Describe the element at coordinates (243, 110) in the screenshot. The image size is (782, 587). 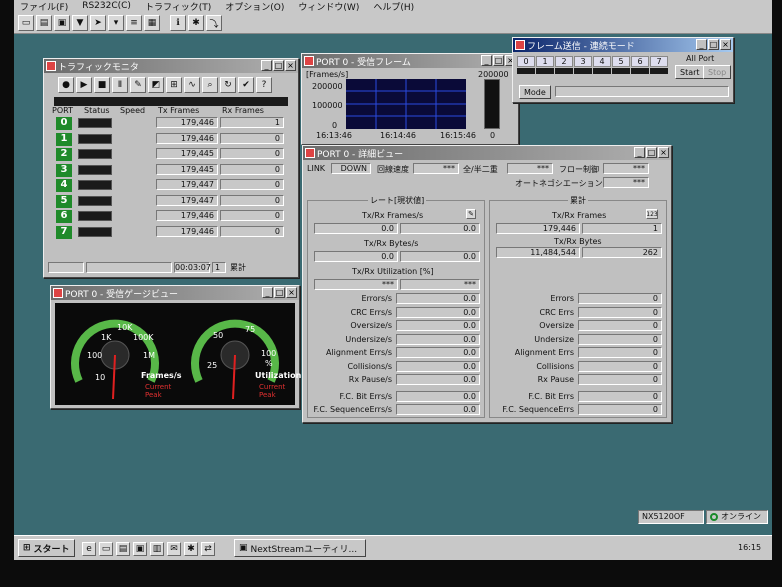
I see `column-header: Rx Frames` at that location.